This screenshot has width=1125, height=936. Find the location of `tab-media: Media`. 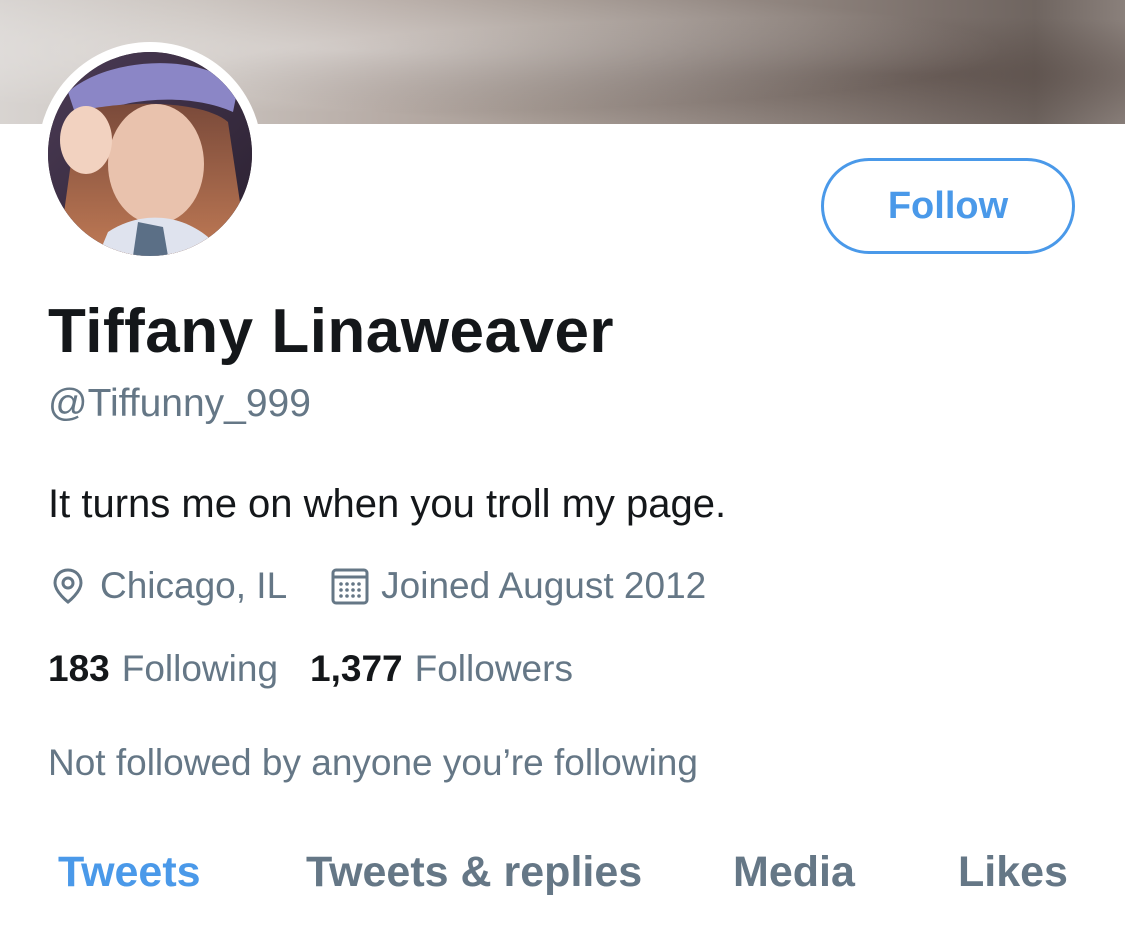

tab-media: Media is located at coordinates (794, 872).